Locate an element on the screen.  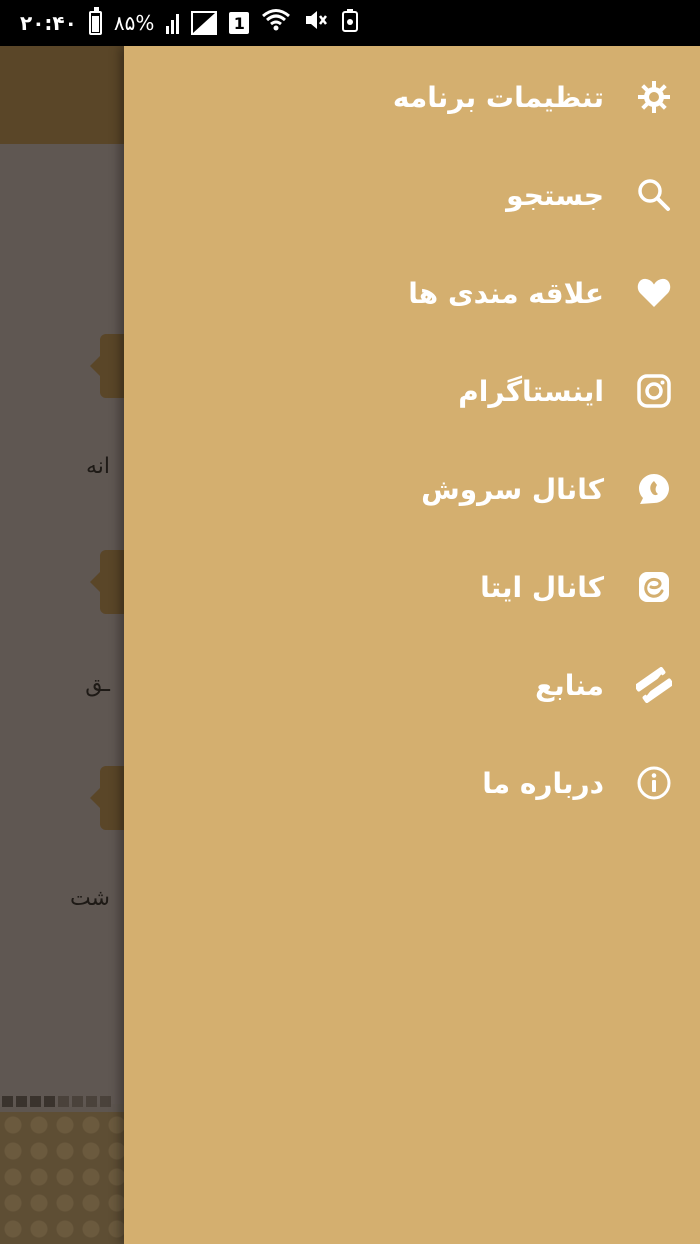
menu-item-instagram: اینستاگرام is located at coordinates (412, 391).